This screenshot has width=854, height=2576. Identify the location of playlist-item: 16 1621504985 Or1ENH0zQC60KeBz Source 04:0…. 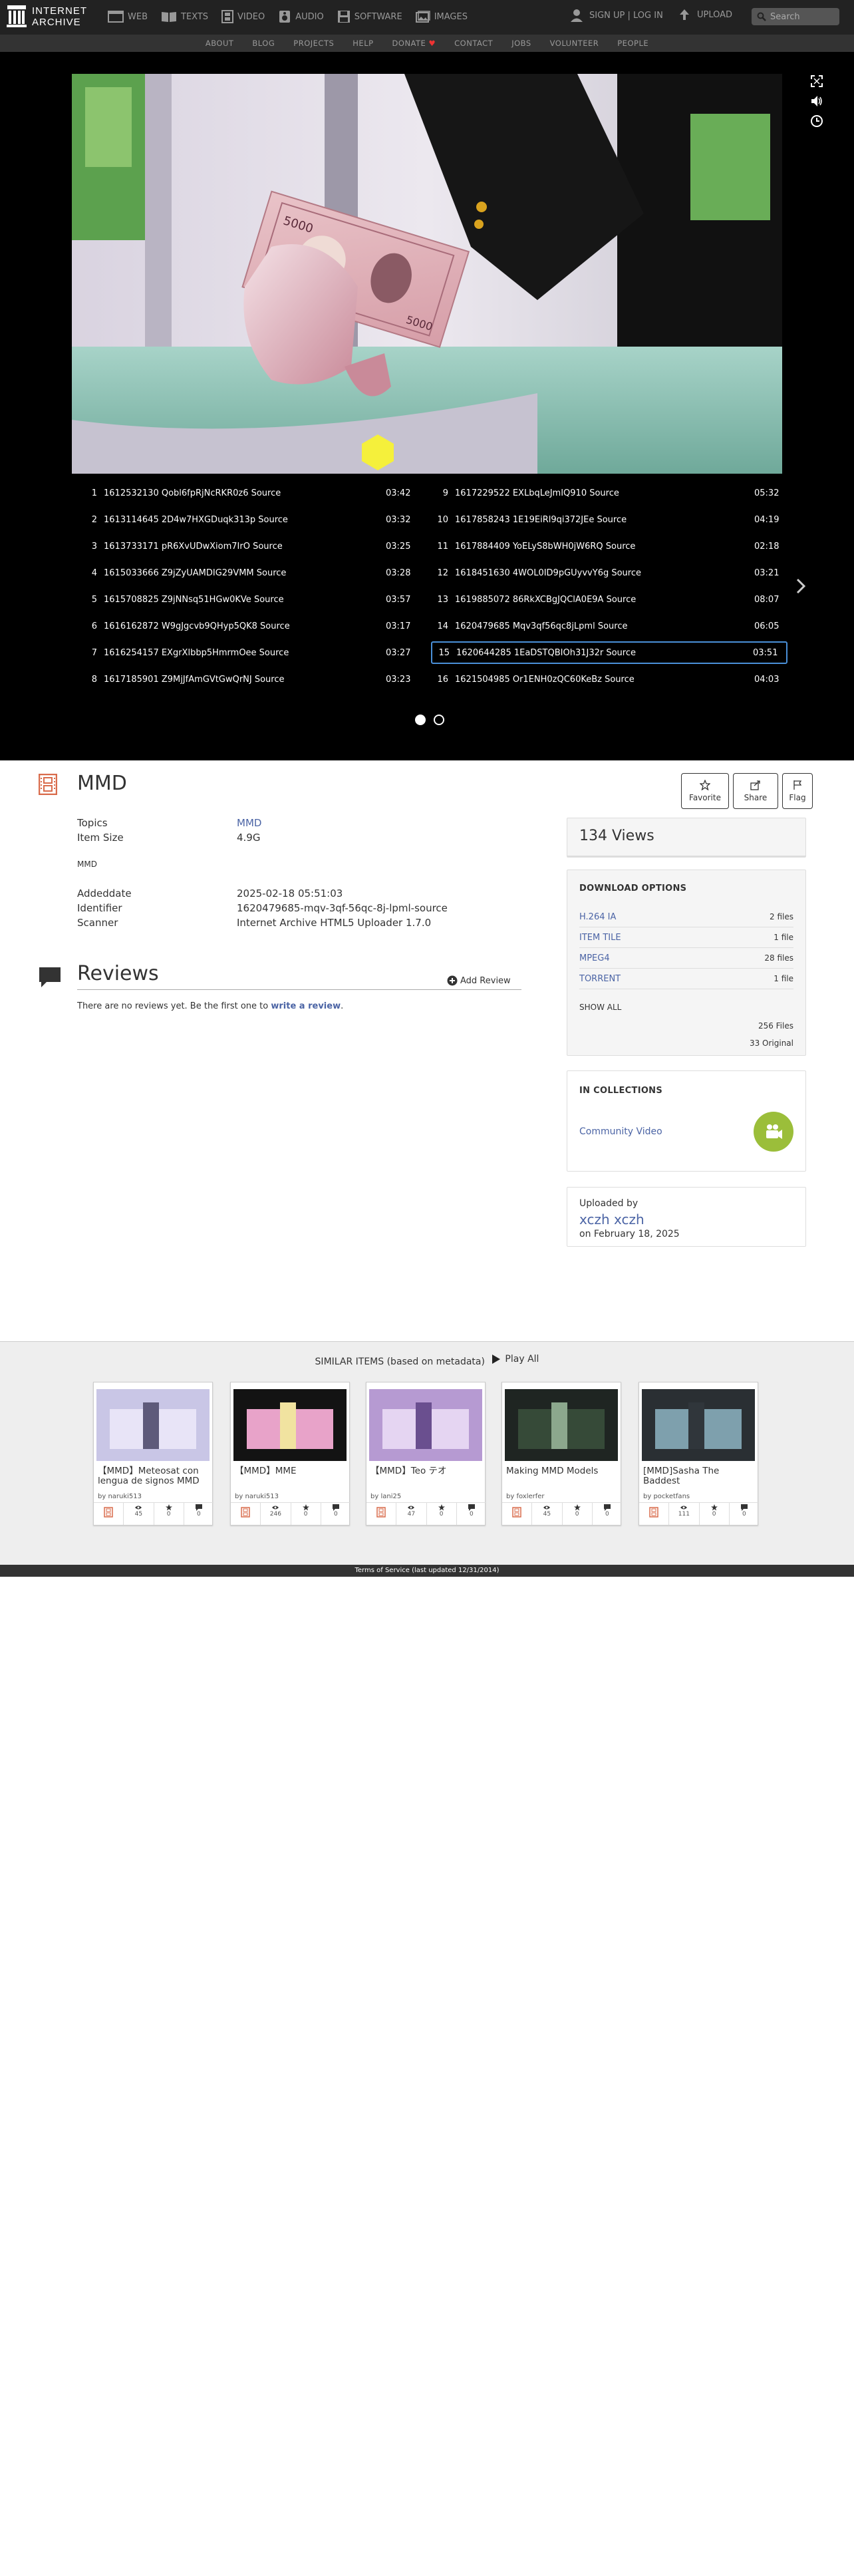
(609, 679).